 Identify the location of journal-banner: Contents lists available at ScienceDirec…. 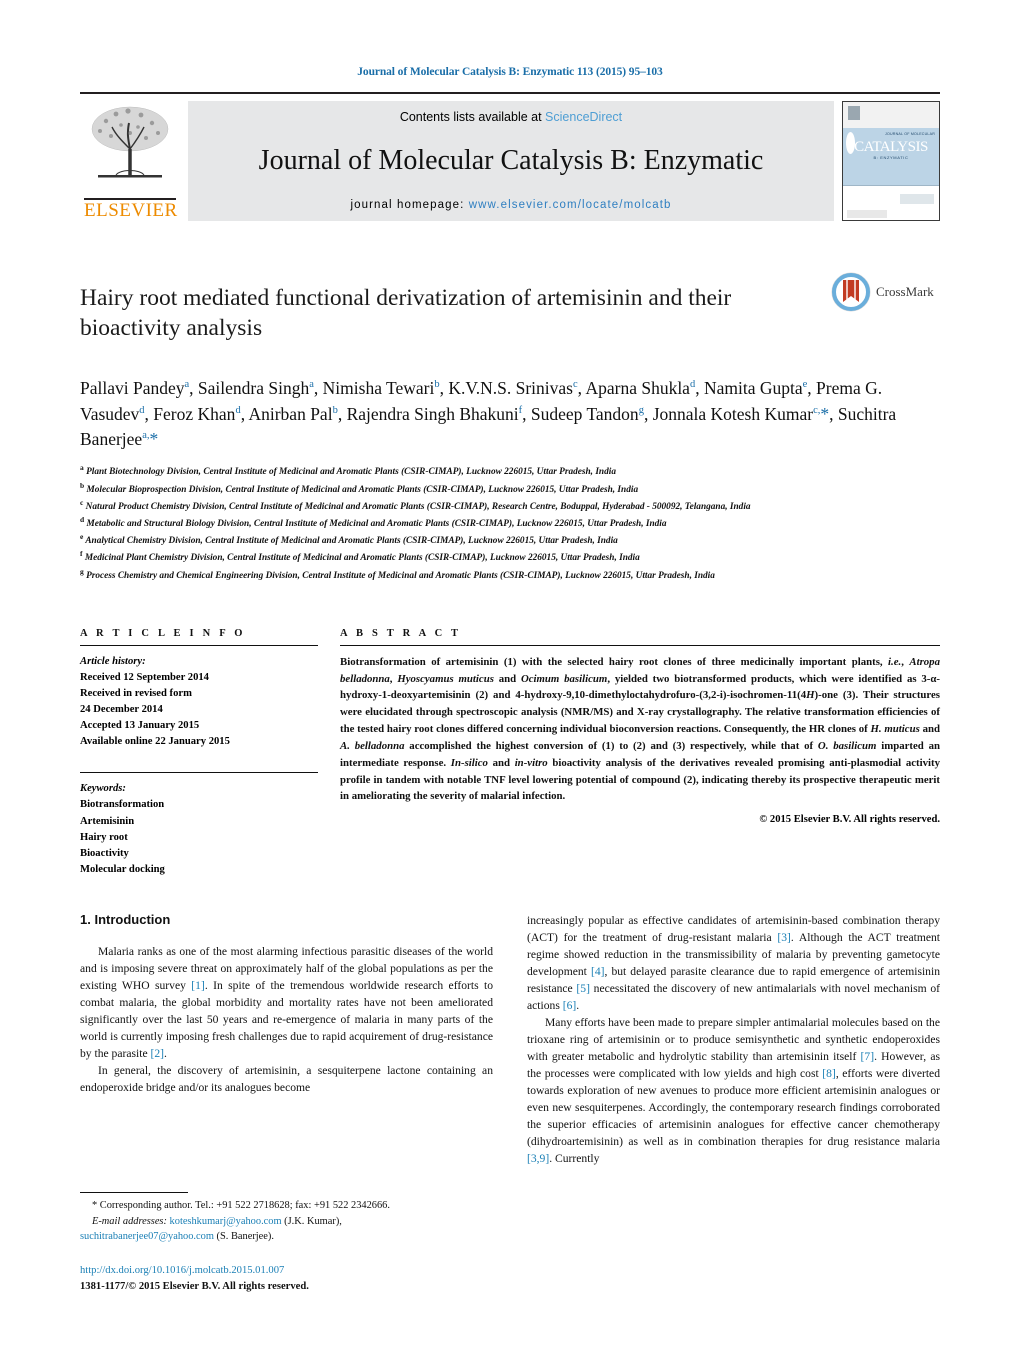
(511, 161).